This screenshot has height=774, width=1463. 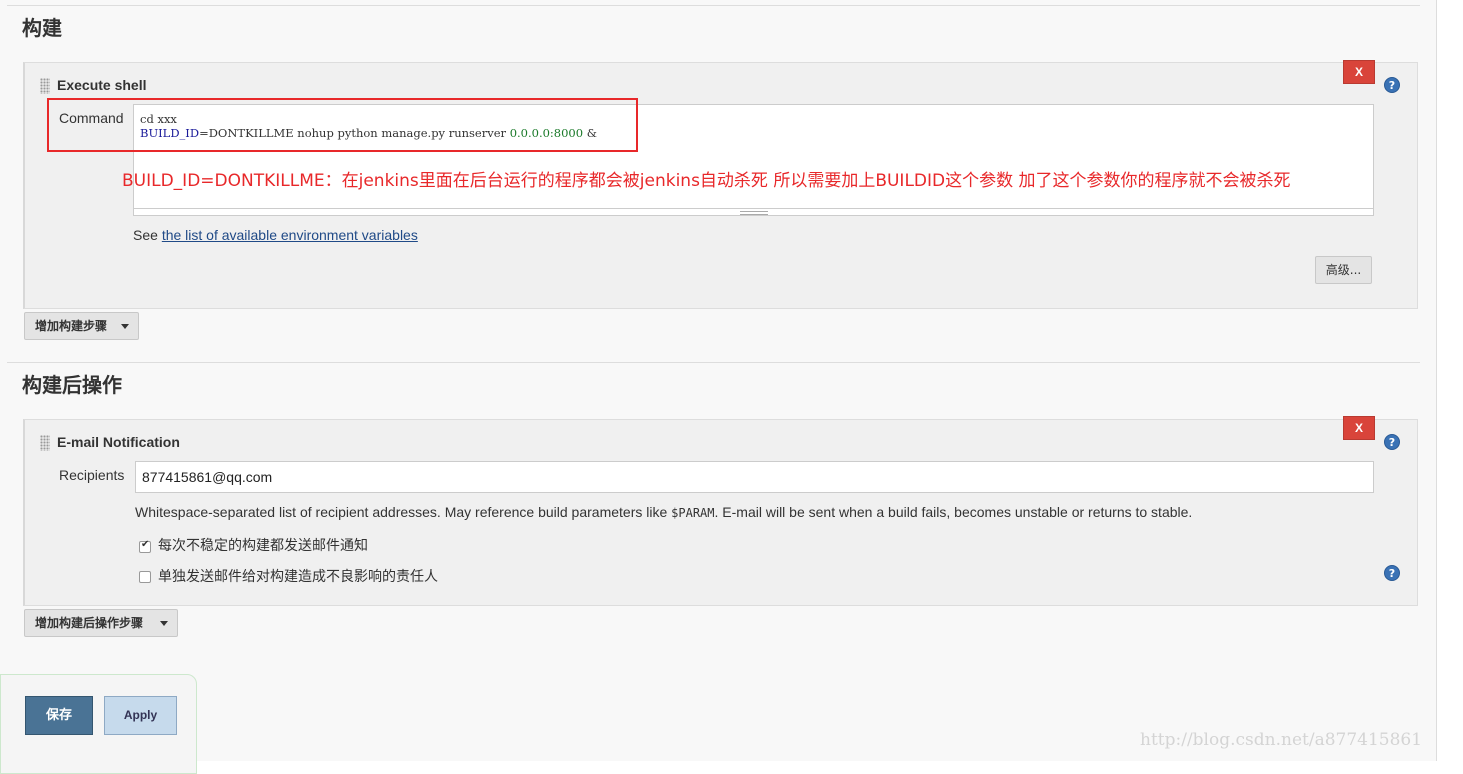 I want to click on apply-button: Apply, so click(x=140, y=715).